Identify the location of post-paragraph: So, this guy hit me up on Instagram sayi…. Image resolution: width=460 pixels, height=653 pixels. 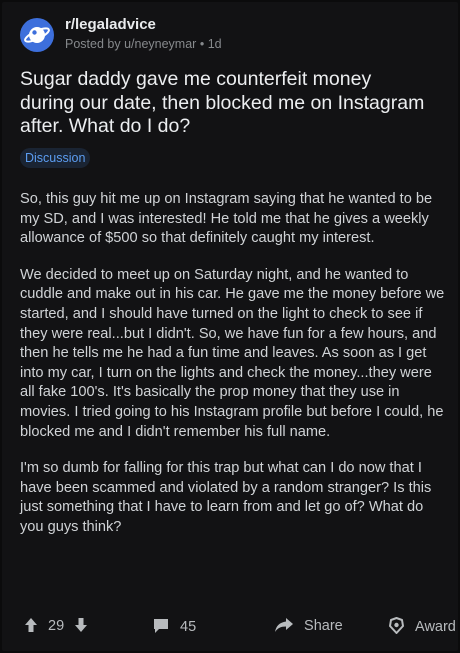
(226, 219).